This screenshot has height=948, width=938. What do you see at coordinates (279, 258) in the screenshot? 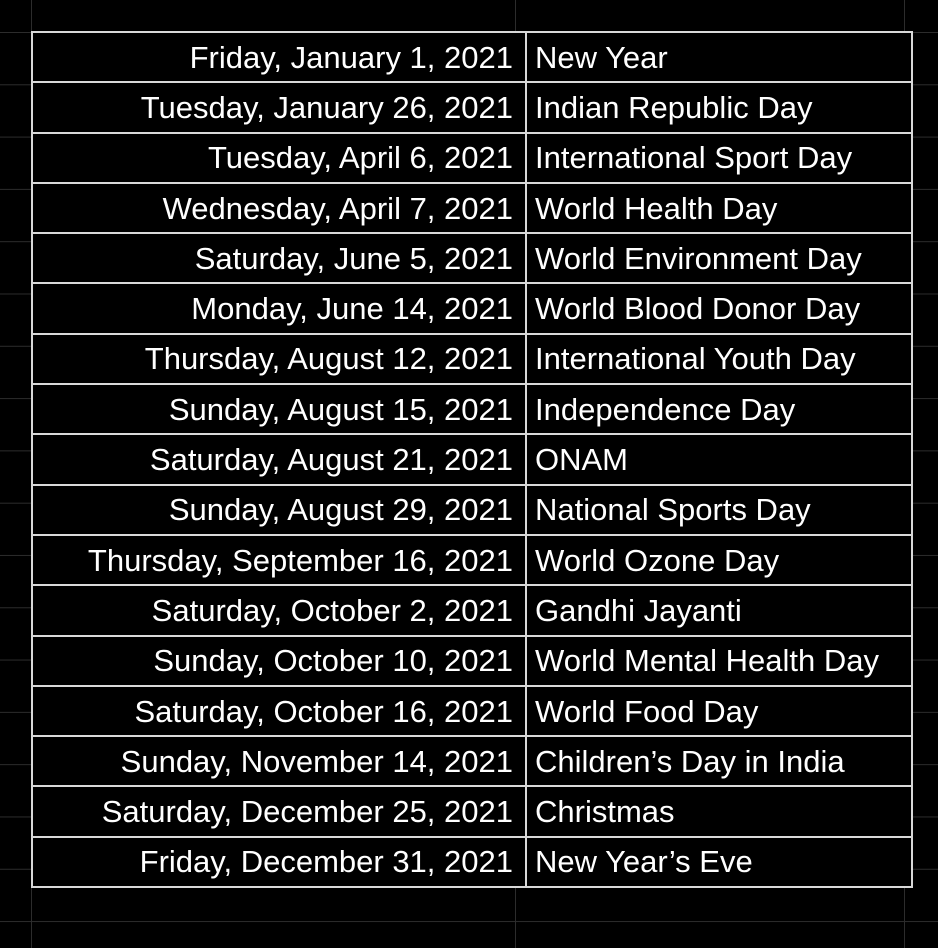
I see `date-cell: Saturday, June 5, 2021` at bounding box center [279, 258].